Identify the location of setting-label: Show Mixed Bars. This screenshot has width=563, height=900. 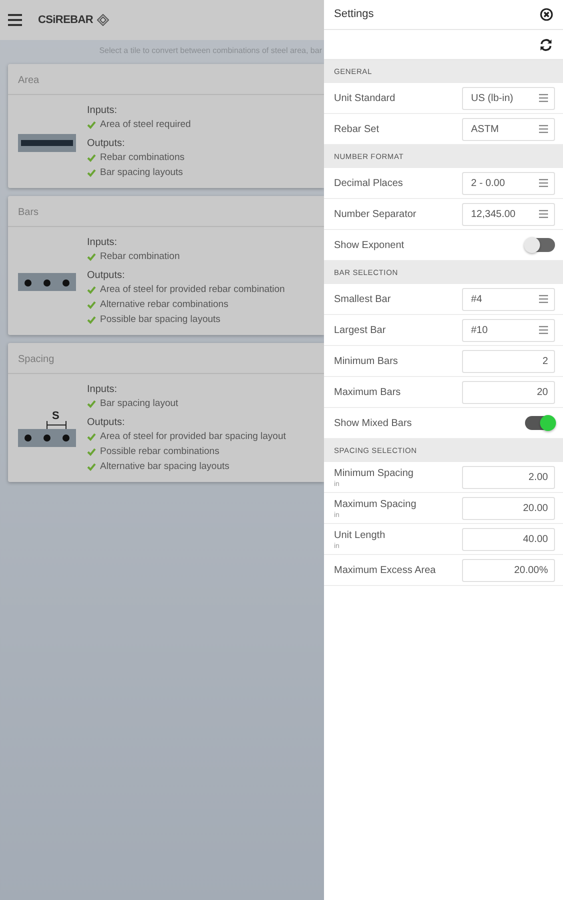
(373, 423).